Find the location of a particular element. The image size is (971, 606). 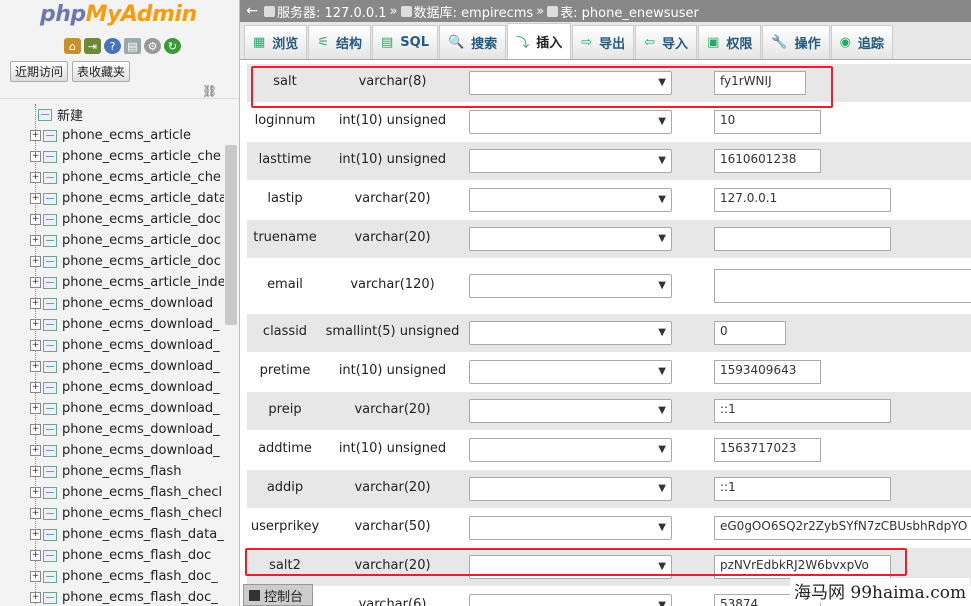

tree-item-table: + phone_ecms_flash_data_ is located at coordinates (127, 534).